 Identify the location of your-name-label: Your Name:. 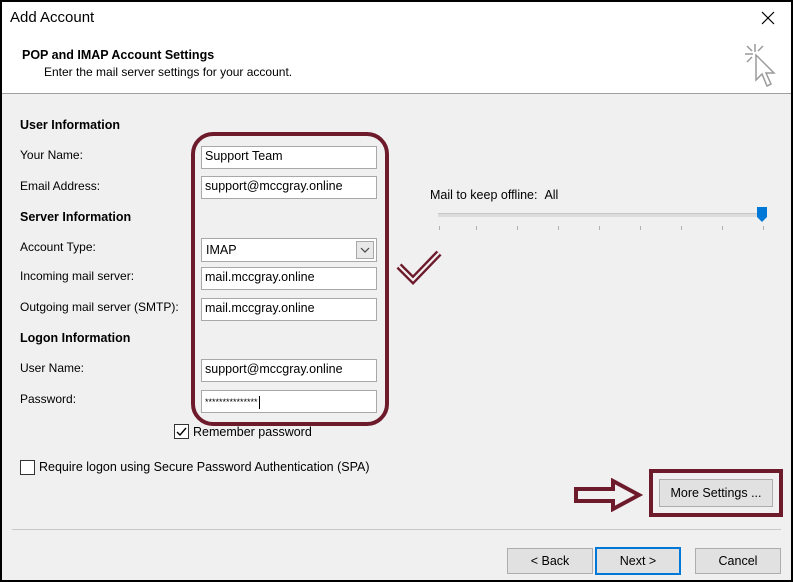
(51, 155).